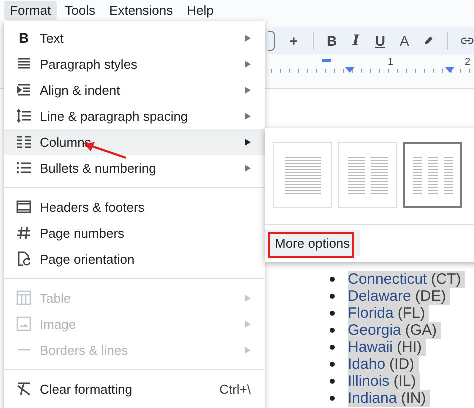 The image size is (474, 408). Describe the element at coordinates (89, 64) in the screenshot. I see `menu-item-label: Paragraph styles` at that location.